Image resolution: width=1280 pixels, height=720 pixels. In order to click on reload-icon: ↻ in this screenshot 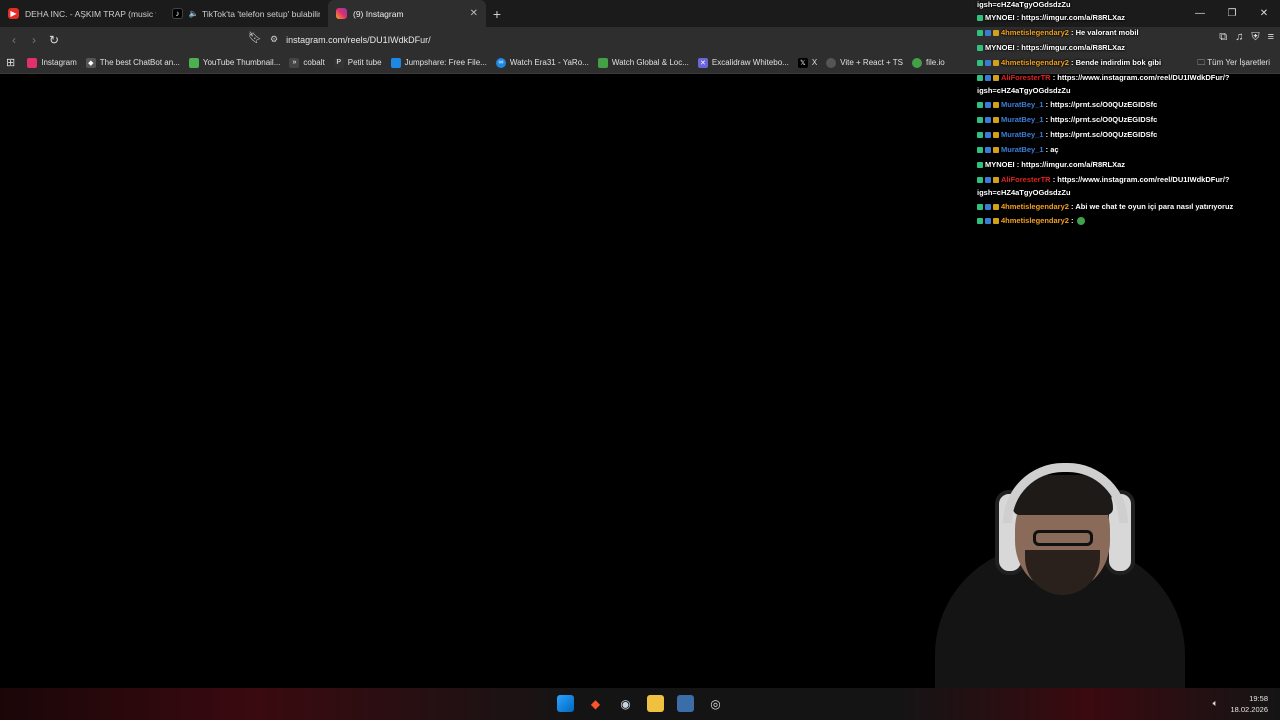, I will do `click(54, 40)`.